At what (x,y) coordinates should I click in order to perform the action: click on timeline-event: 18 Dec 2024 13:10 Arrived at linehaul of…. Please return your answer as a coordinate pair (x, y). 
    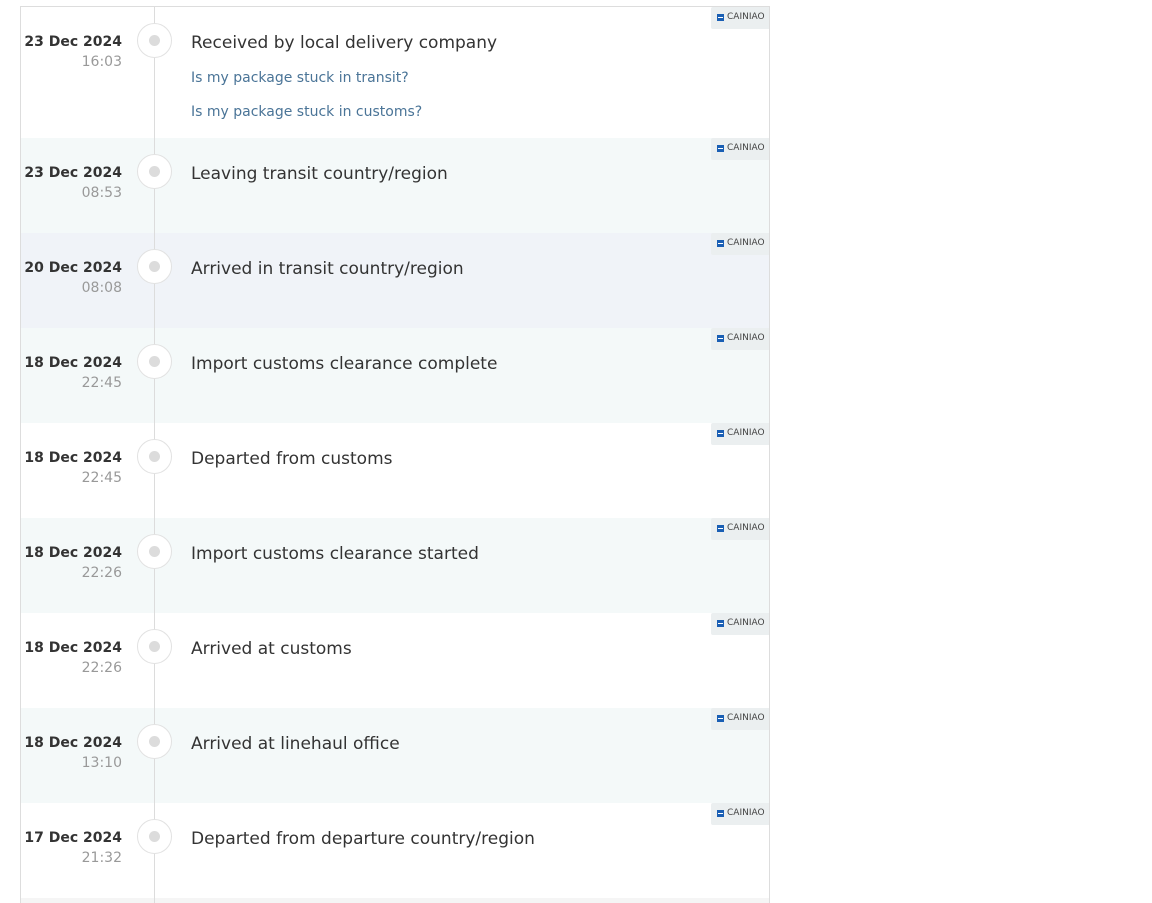
    Looking at the image, I should click on (395, 755).